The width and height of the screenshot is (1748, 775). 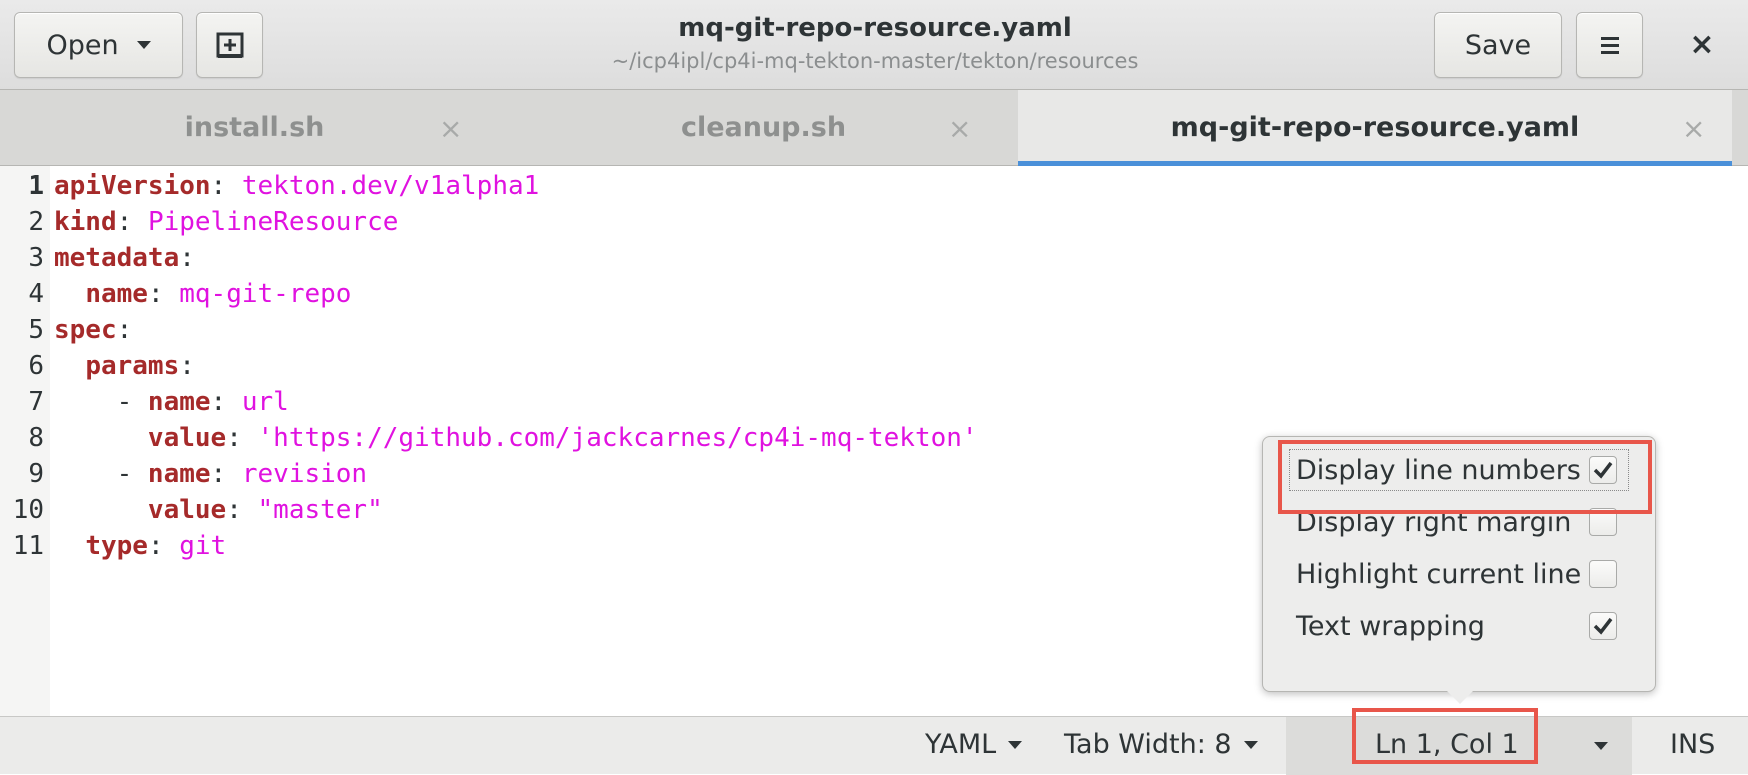 I want to click on tab-label: install.sh, so click(x=254, y=127).